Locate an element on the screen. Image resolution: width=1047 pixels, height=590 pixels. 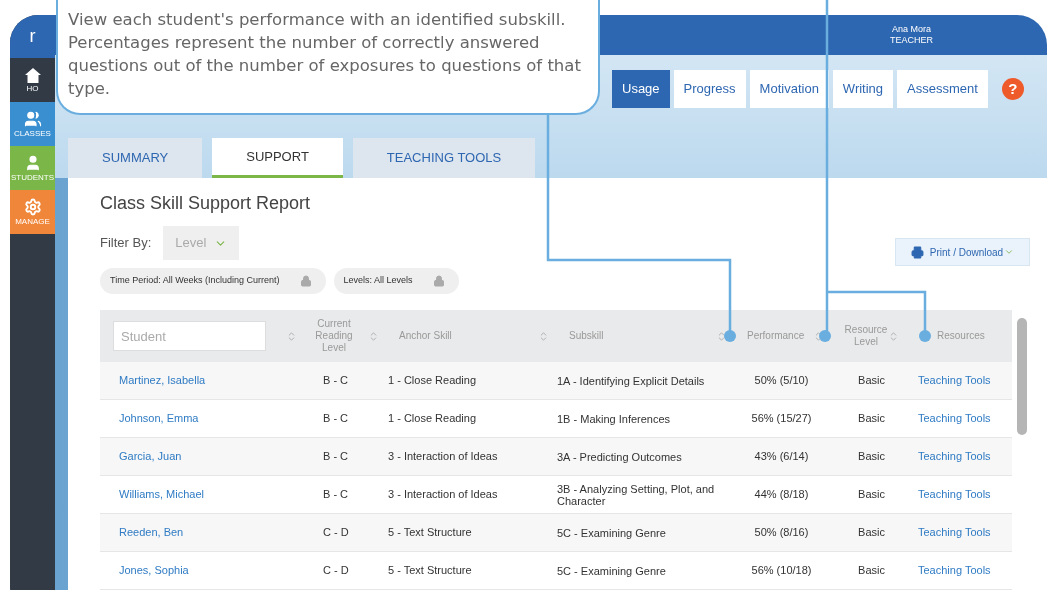
people-icon is located at coordinates (32, 119).